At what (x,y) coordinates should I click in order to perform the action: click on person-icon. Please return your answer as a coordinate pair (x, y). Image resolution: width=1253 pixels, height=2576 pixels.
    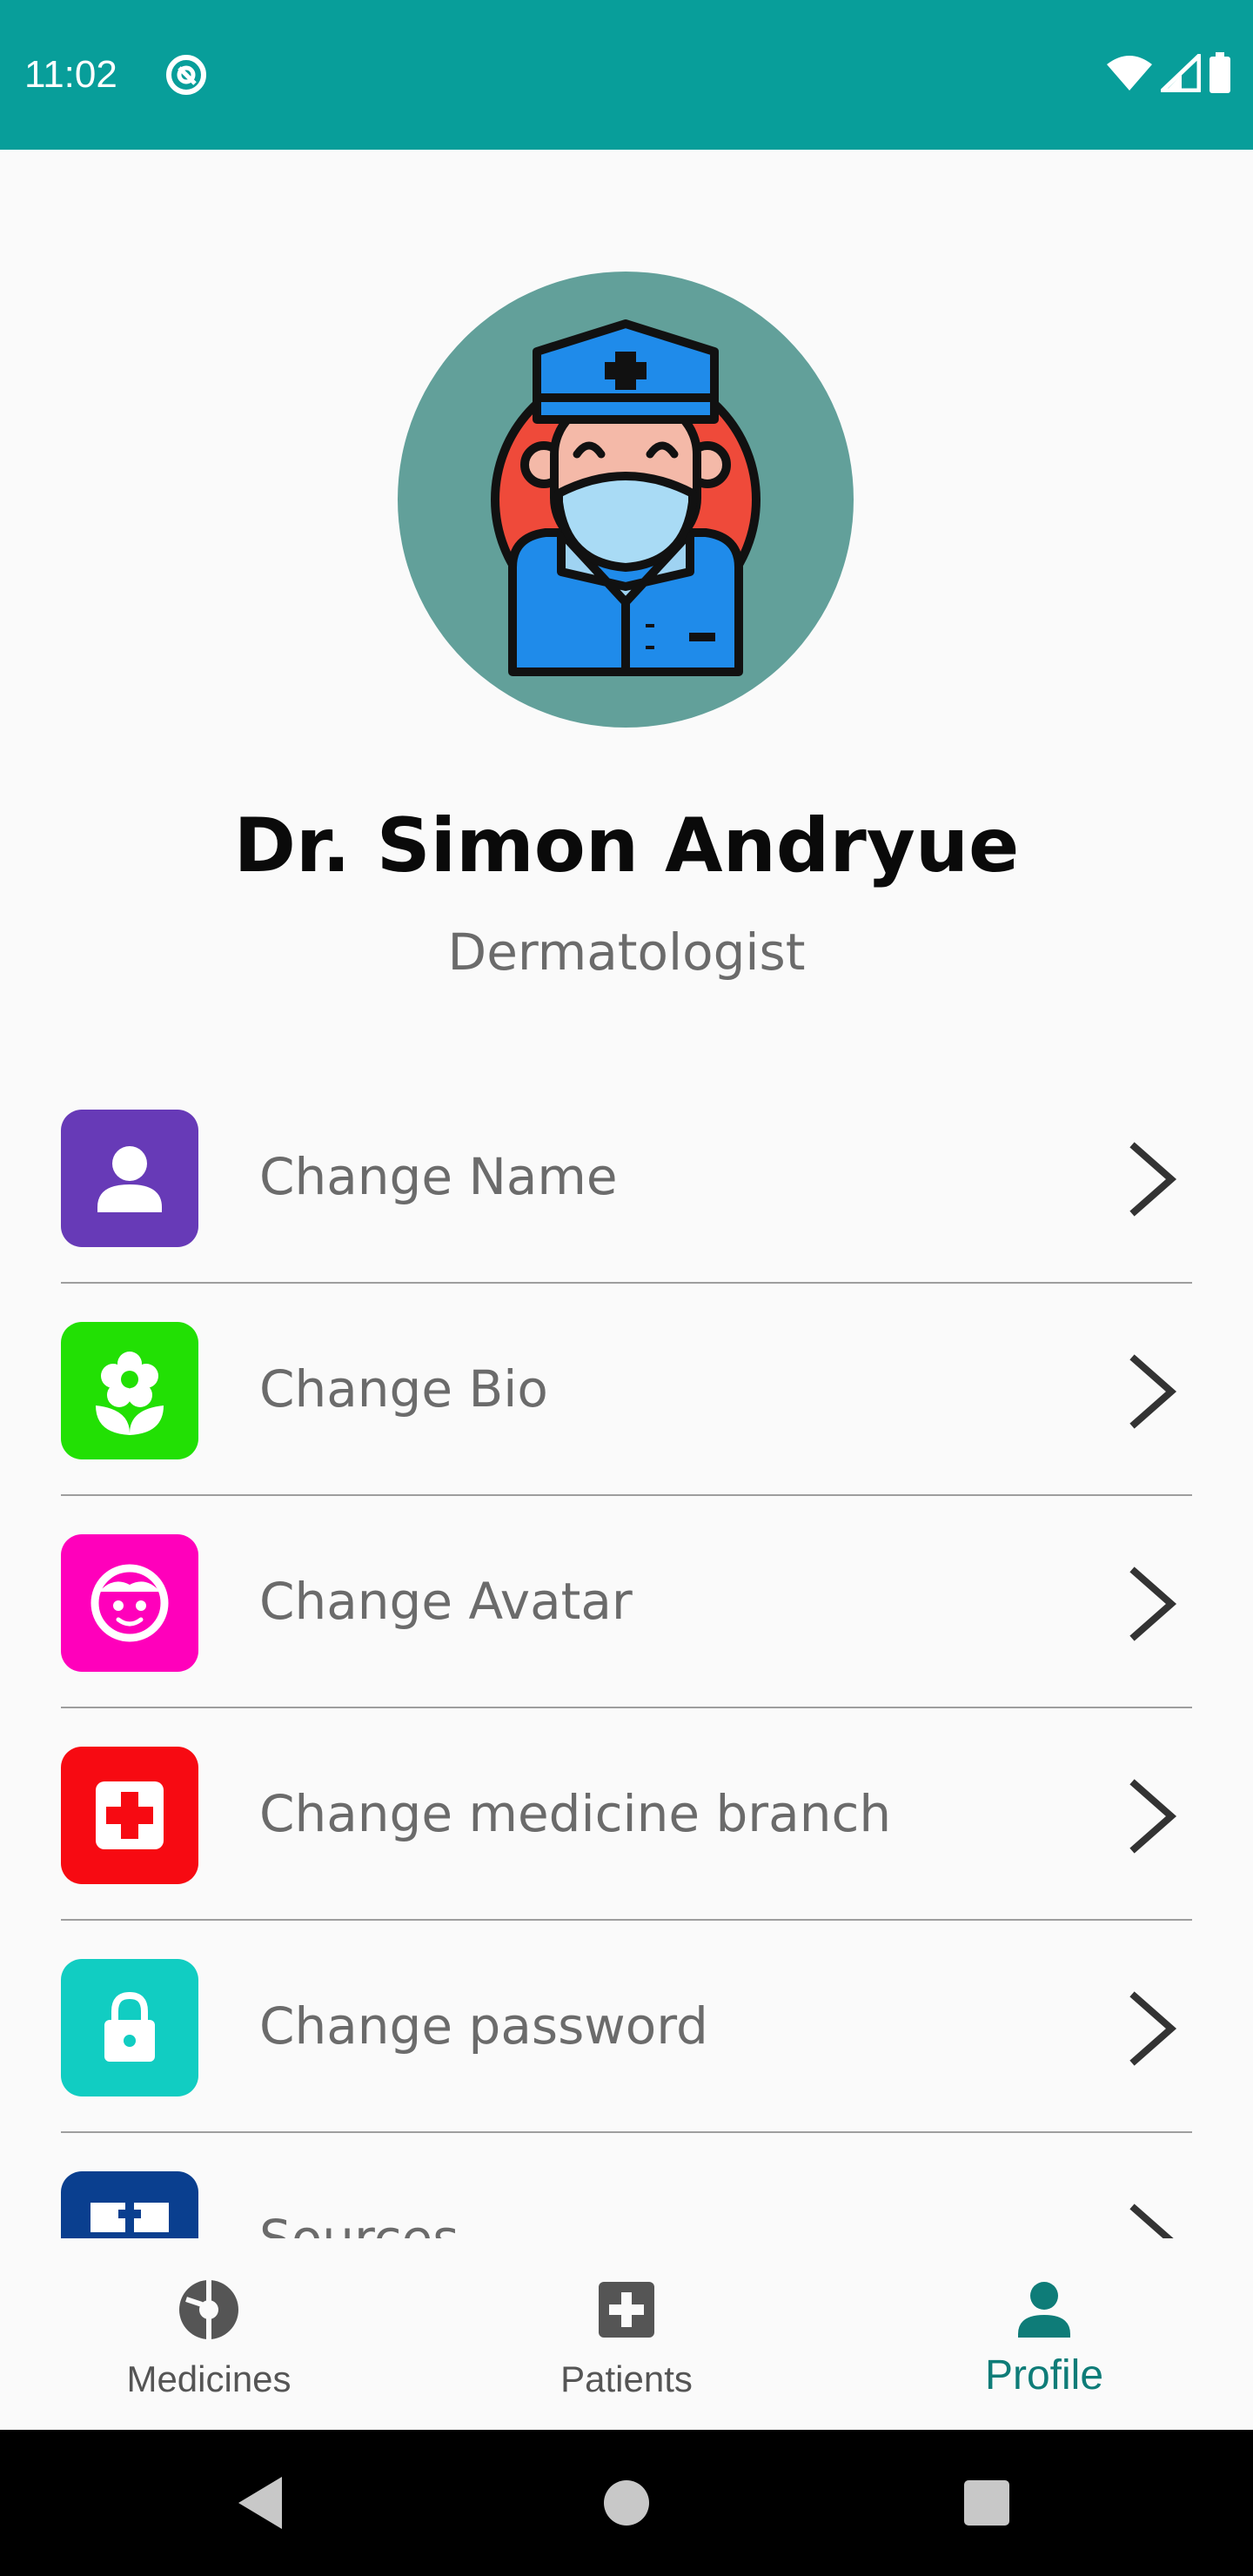
    Looking at the image, I should click on (129, 1178).